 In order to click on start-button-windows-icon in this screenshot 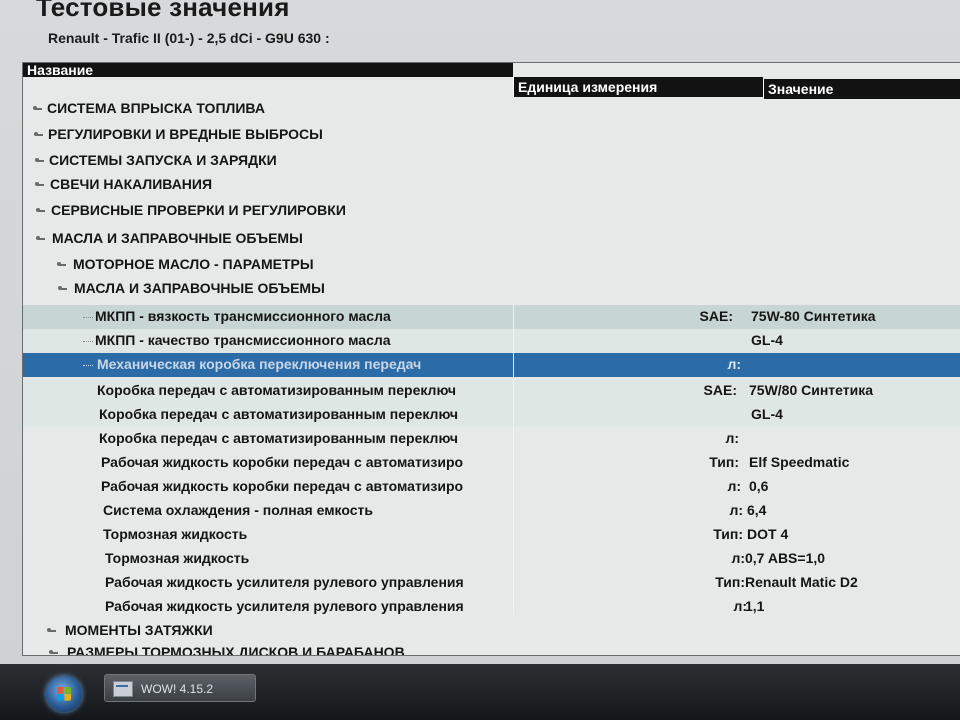, I will do `click(64, 694)`.